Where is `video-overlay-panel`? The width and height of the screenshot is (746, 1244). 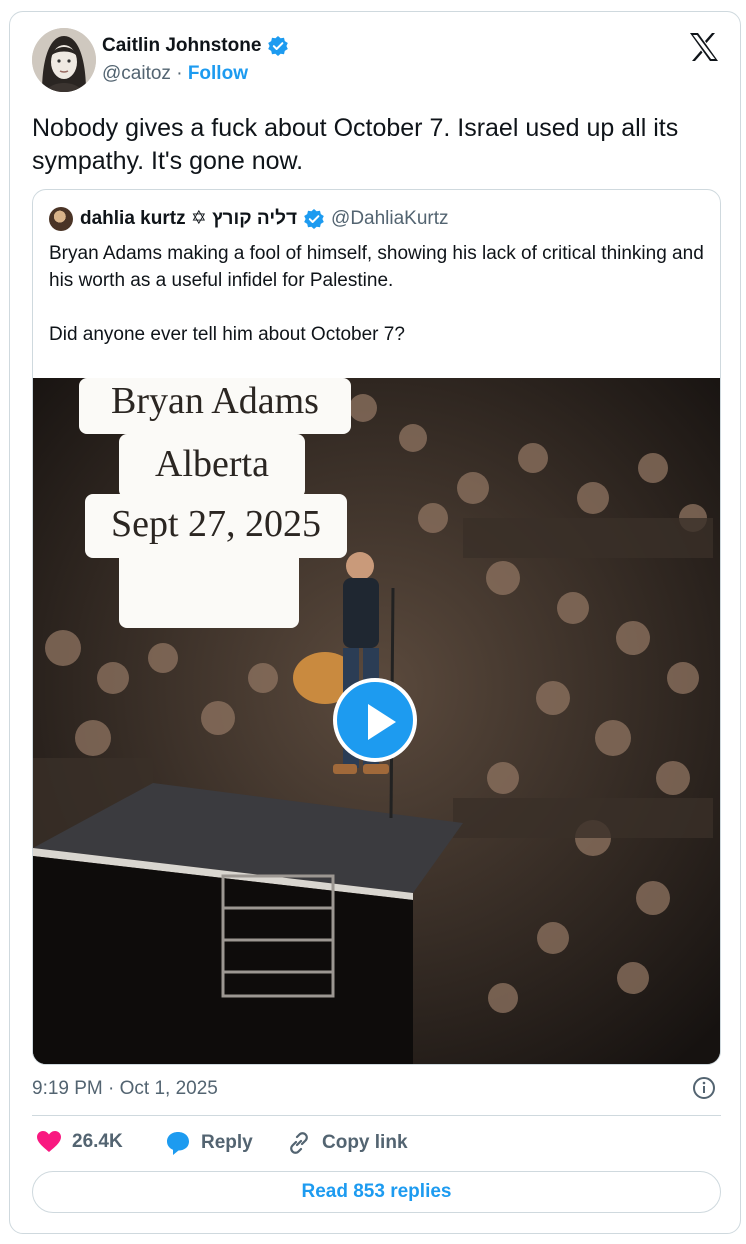 video-overlay-panel is located at coordinates (209, 589).